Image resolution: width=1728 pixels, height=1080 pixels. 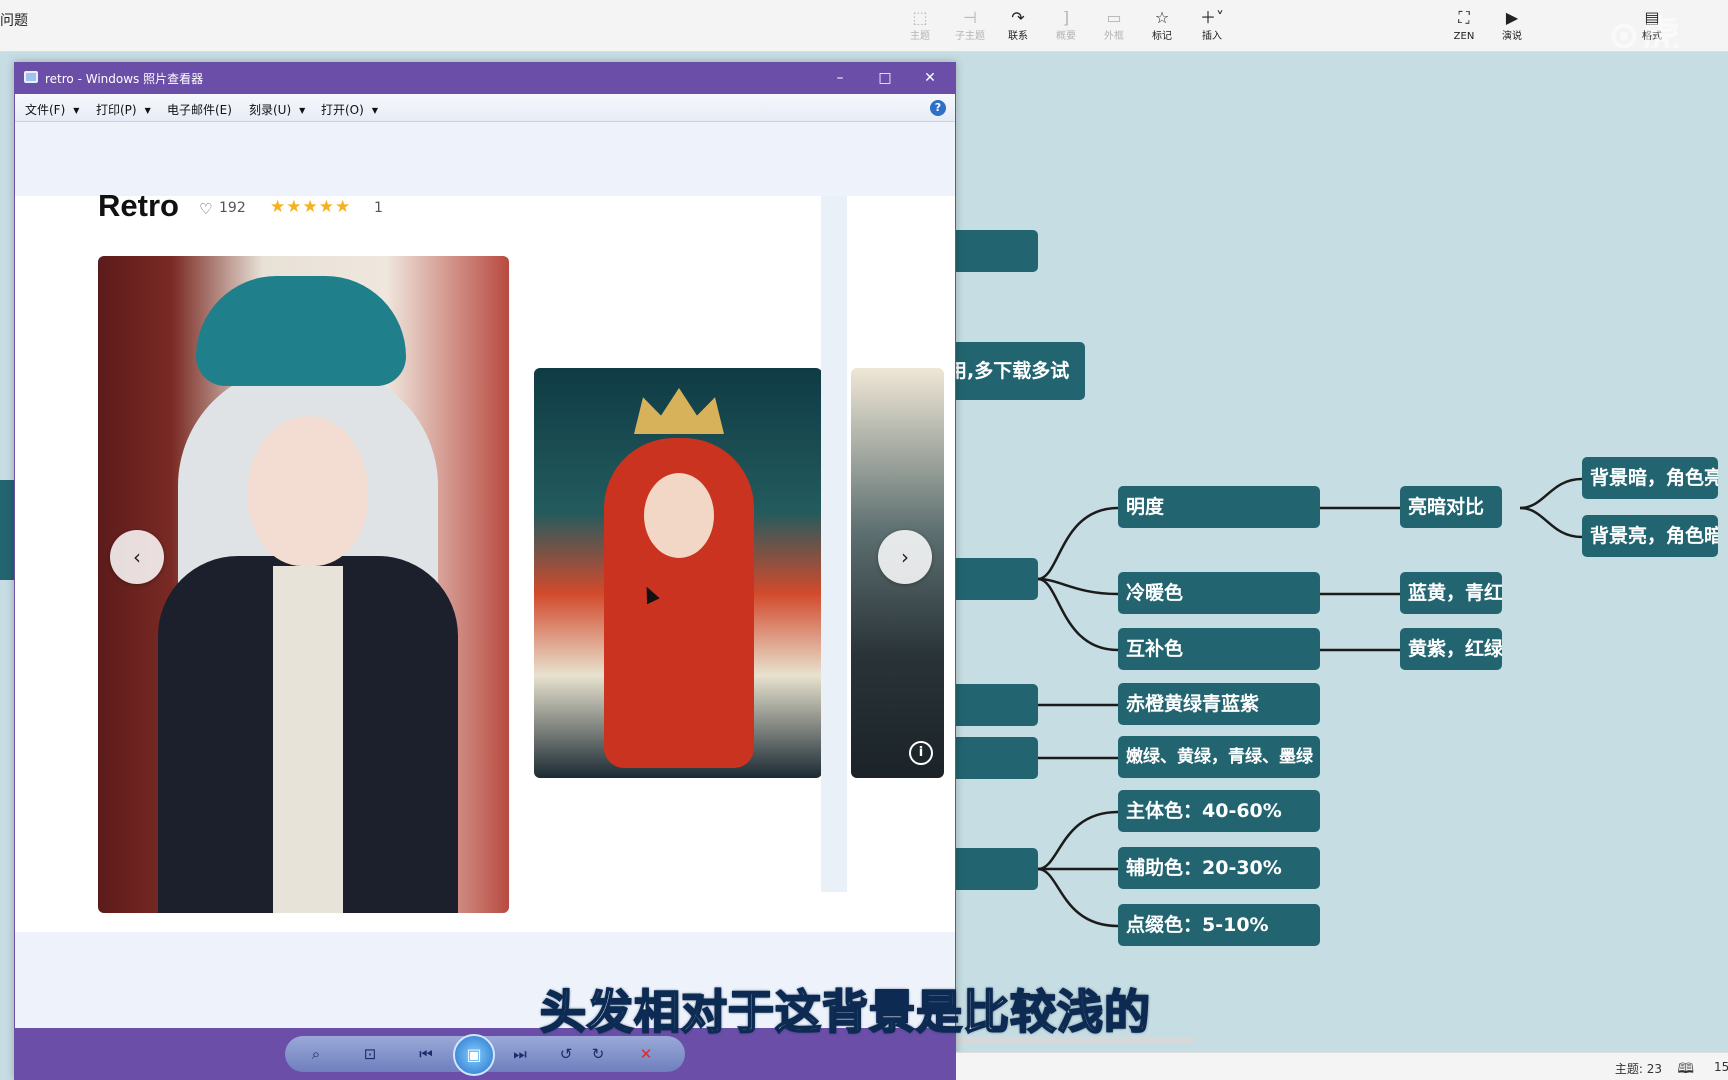 What do you see at coordinates (7, 530) in the screenshot?
I see `mindmap-node-offscreen` at bounding box center [7, 530].